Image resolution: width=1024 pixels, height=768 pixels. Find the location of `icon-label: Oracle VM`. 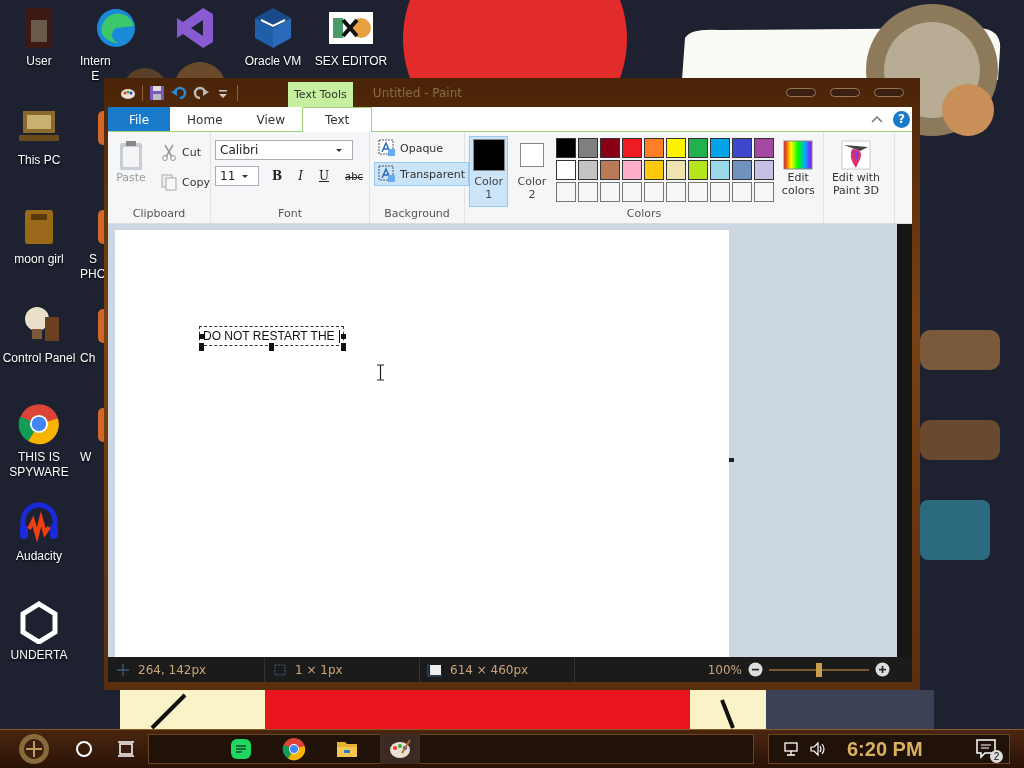

icon-label: Oracle VM is located at coordinates (273, 61).